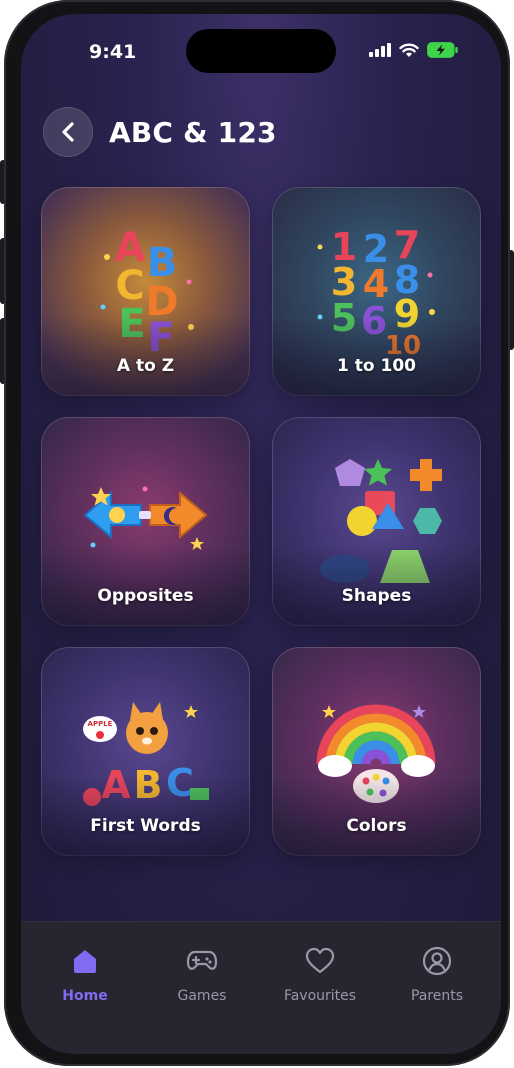 The width and height of the screenshot is (514, 1068). I want to click on card-a-to-z: A B C D E F A to Z, so click(145, 291).